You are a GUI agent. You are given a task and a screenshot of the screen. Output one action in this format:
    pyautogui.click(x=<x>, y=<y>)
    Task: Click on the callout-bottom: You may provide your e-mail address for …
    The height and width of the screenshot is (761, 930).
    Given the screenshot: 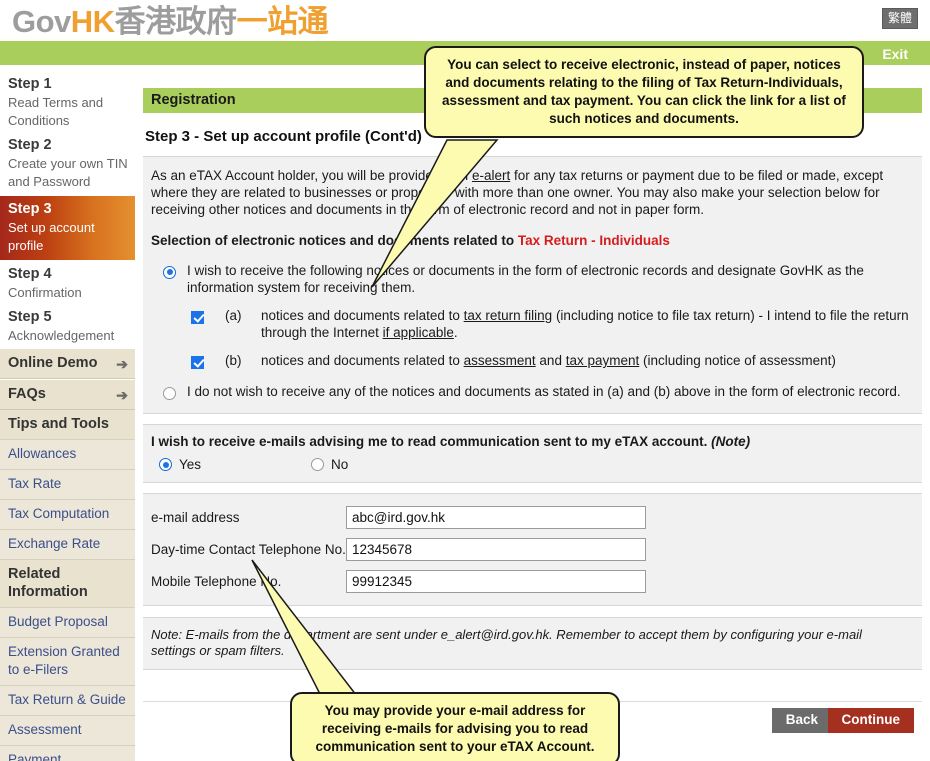 What is the action you would take?
    pyautogui.click(x=455, y=726)
    